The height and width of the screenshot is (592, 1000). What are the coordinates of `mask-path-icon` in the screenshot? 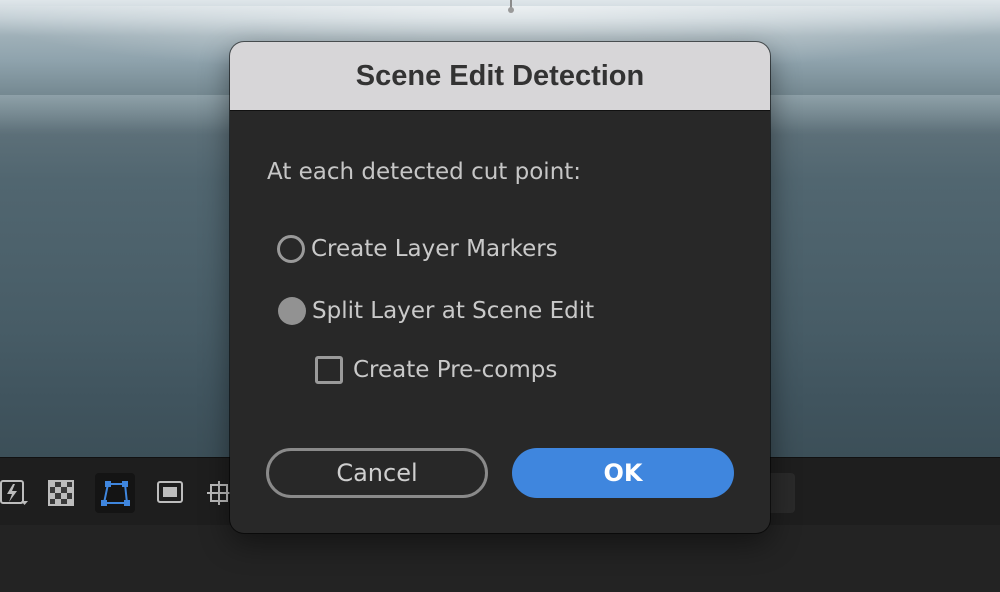 It's located at (115, 493).